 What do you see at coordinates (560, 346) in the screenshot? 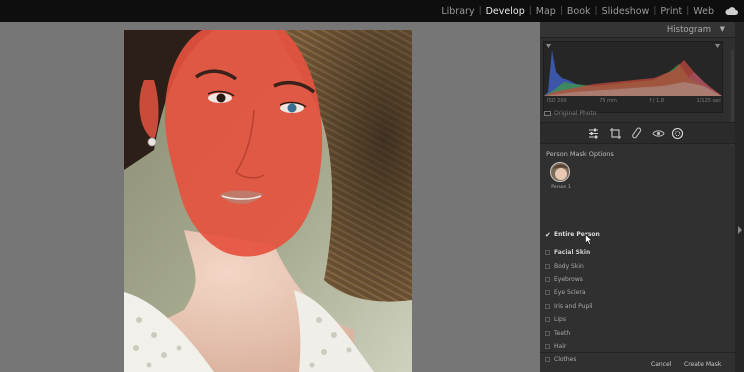
I see `option-label: Hair` at bounding box center [560, 346].